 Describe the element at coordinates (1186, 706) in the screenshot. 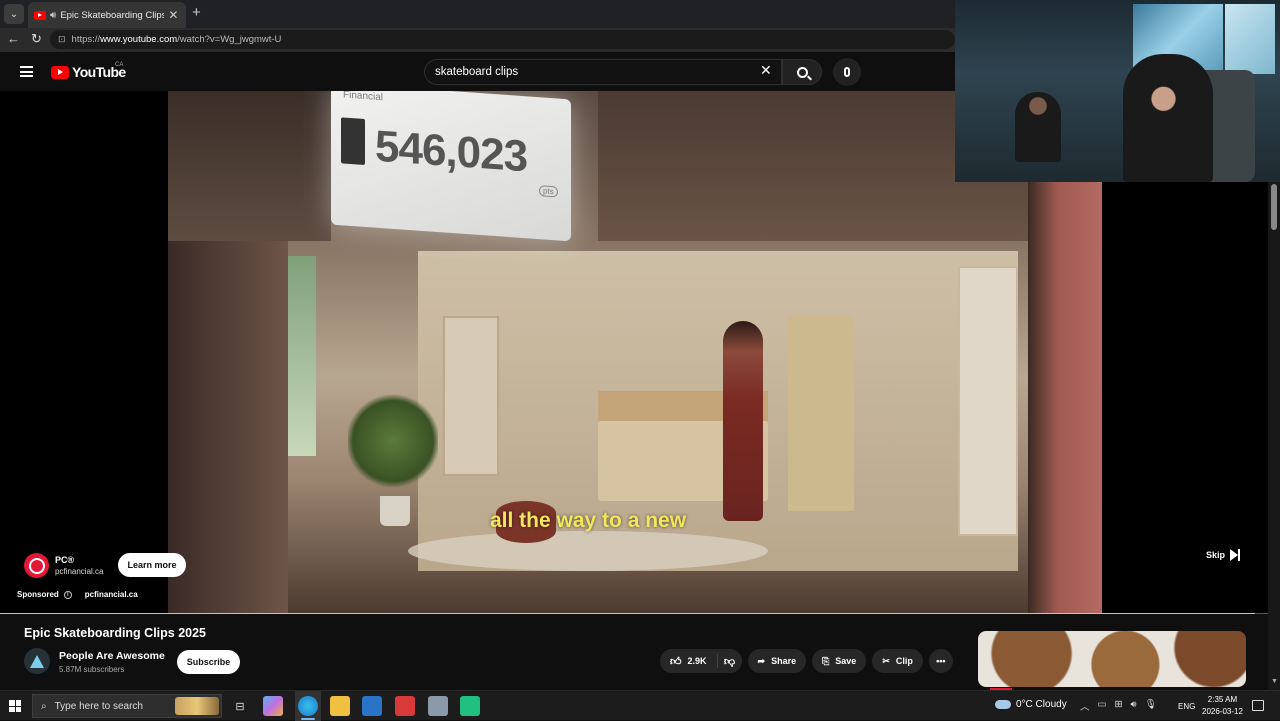

I see `language-indicator: ENG` at that location.